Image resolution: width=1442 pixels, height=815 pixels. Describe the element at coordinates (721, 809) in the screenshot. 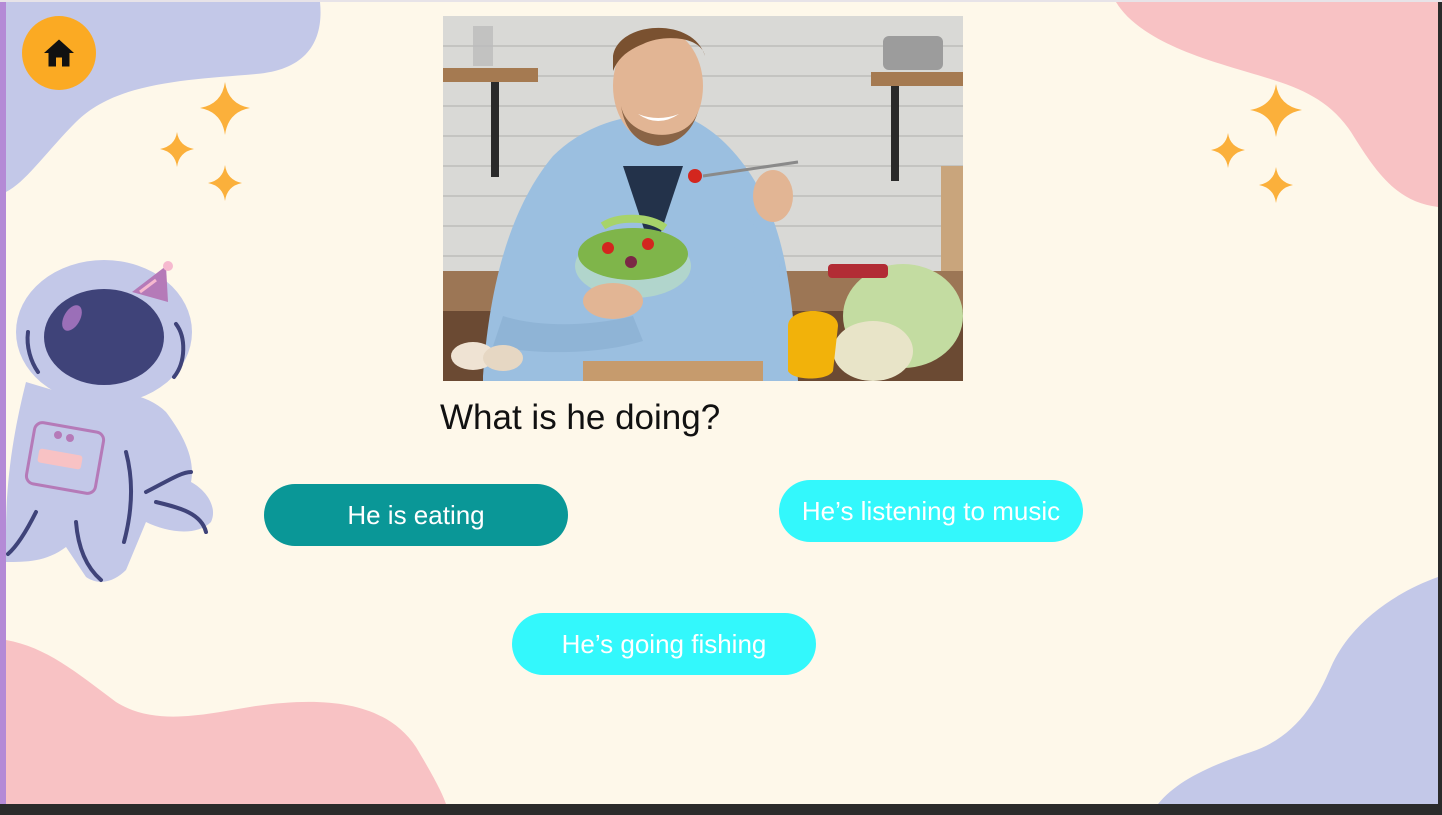

I see `window-bottom-bar` at that location.